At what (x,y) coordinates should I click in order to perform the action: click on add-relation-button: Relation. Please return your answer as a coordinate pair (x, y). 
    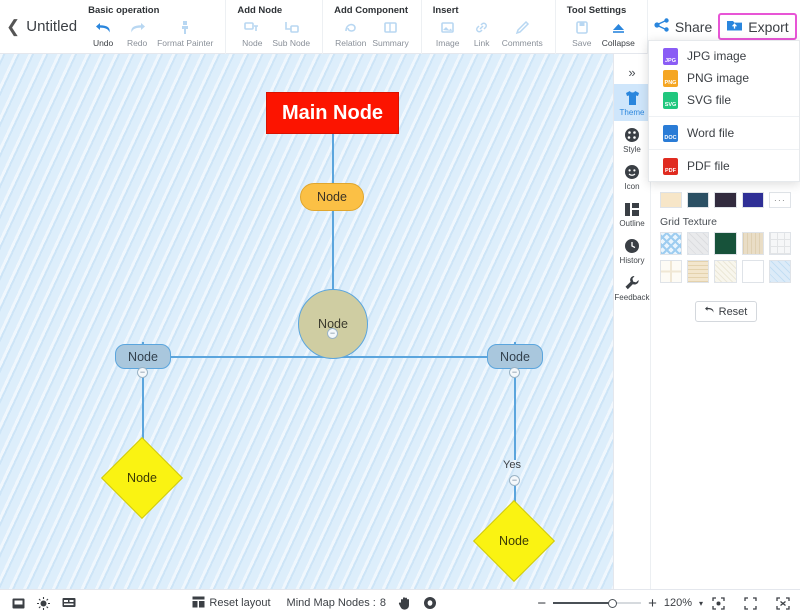
    Looking at the image, I should click on (350, 33).